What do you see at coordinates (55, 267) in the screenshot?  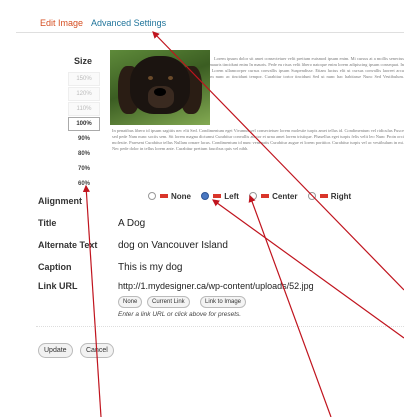 I see `caption-label: Caption` at bounding box center [55, 267].